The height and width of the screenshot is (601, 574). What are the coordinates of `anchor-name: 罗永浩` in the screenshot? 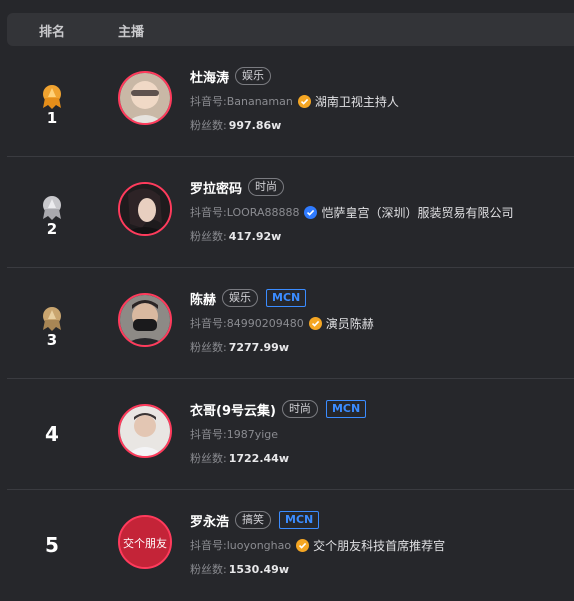 It's located at (209, 520).